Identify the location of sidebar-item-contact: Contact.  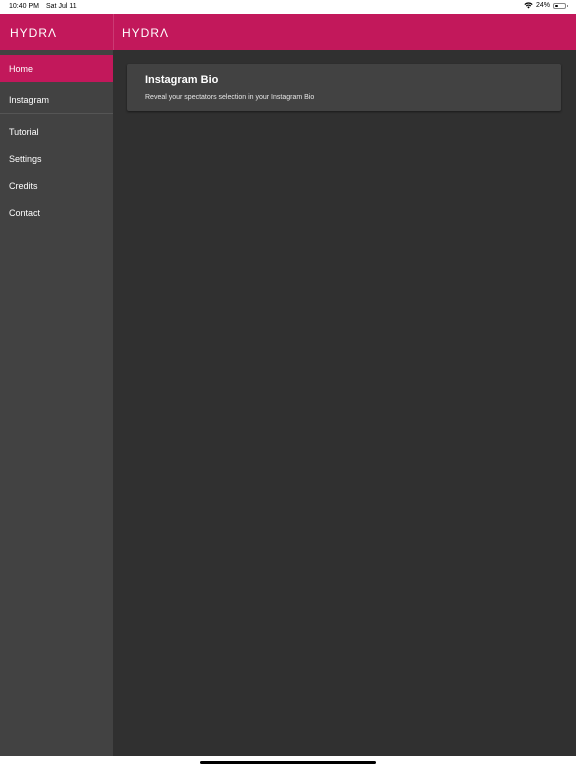
(56, 212).